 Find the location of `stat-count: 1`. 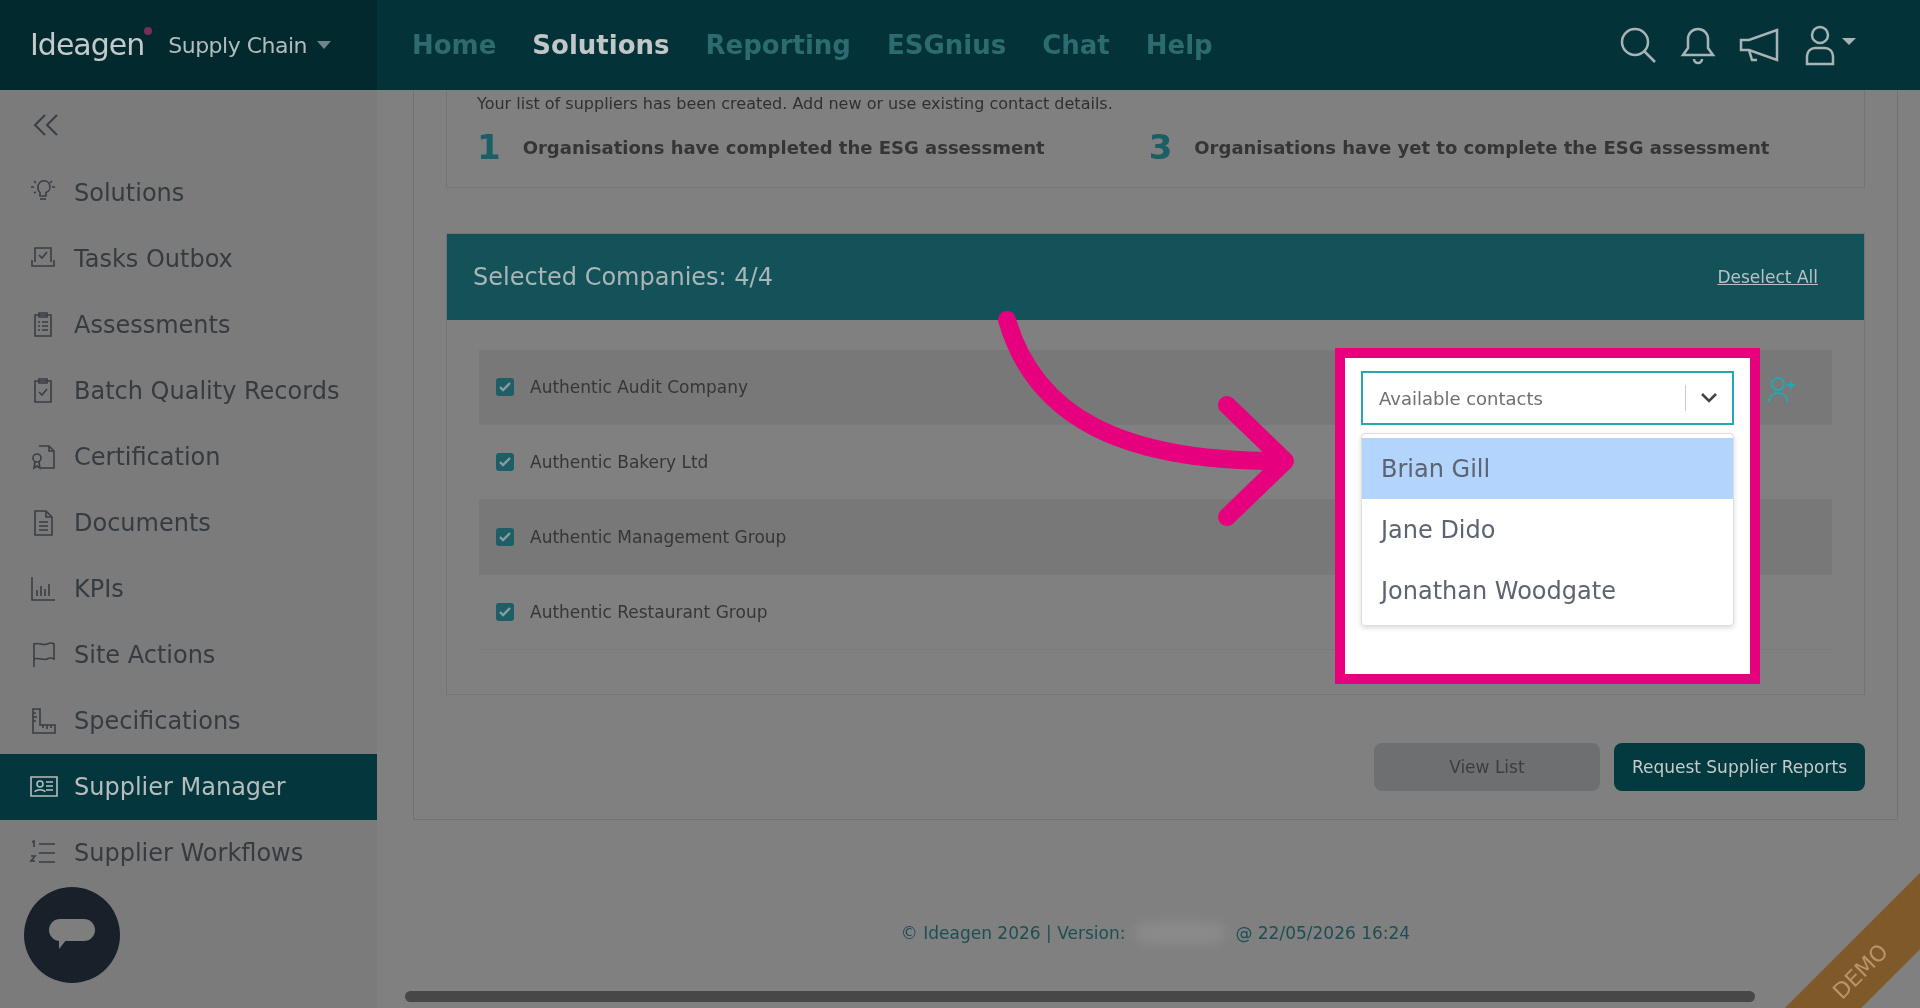

stat-count: 1 is located at coordinates (489, 147).